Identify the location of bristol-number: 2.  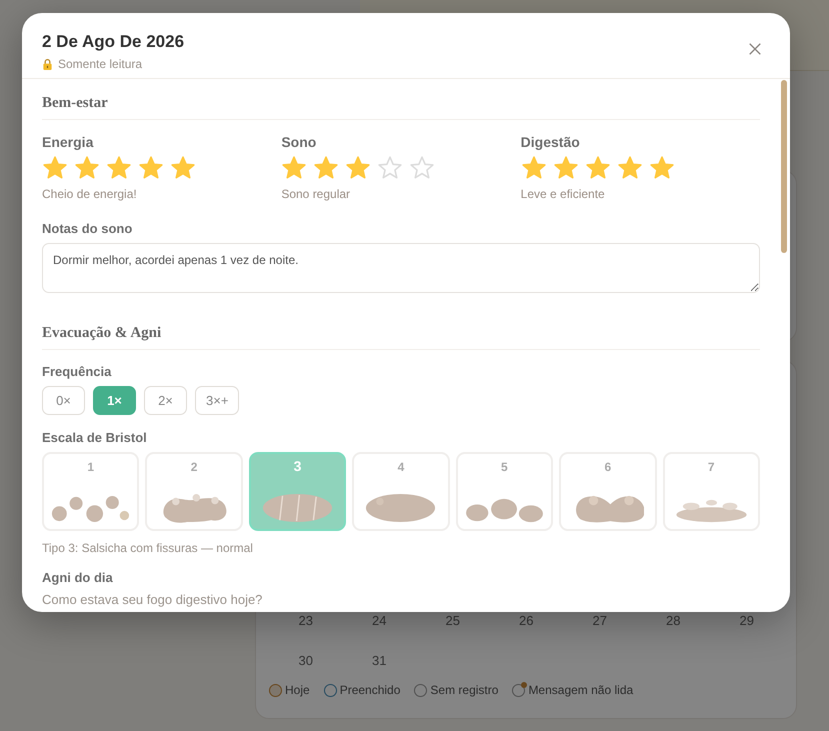
(194, 467).